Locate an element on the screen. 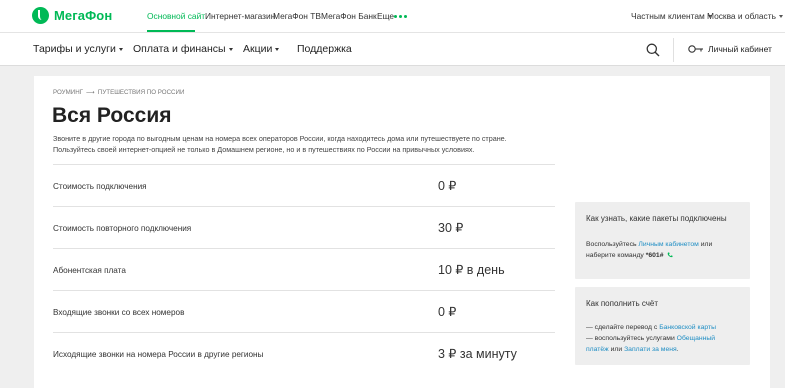  toplink-online-store: Интернет-магазин is located at coordinates (240, 16).